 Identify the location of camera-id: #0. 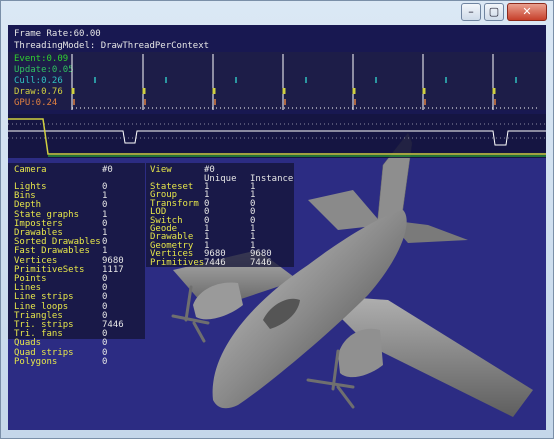
(107, 170).